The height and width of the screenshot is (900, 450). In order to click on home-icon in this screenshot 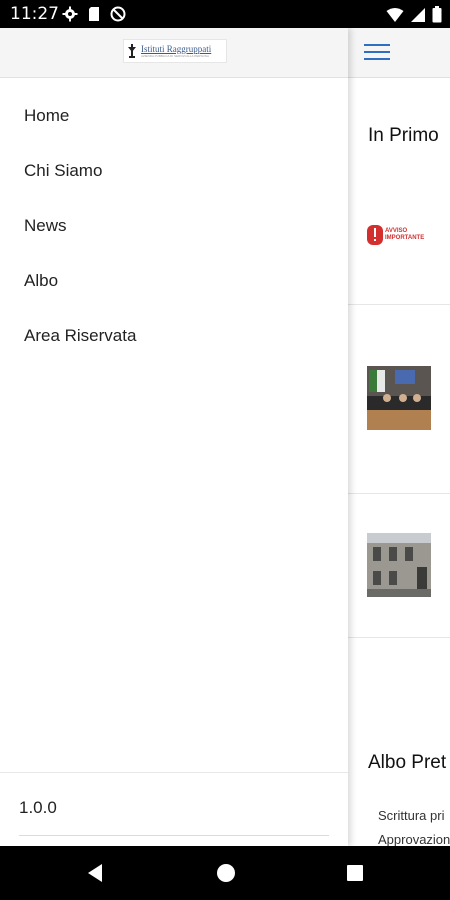, I will do `click(226, 873)`.